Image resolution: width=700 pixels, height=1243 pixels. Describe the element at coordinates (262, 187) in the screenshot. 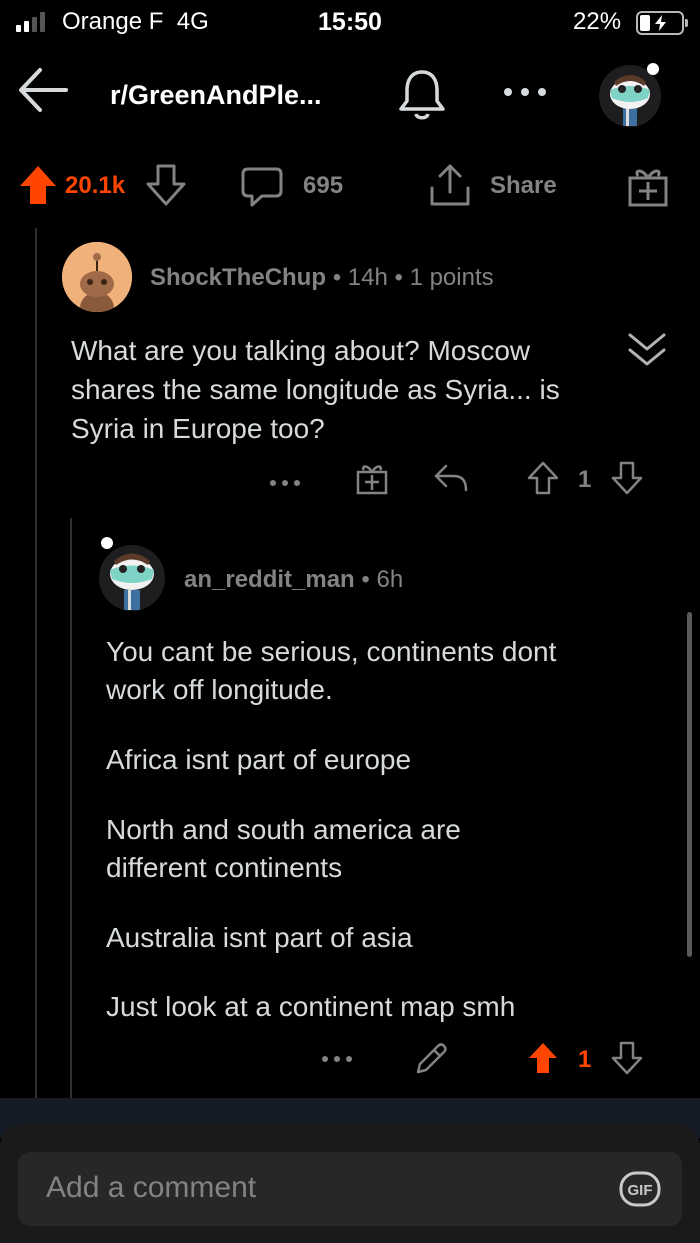

I see `comment-icon` at that location.